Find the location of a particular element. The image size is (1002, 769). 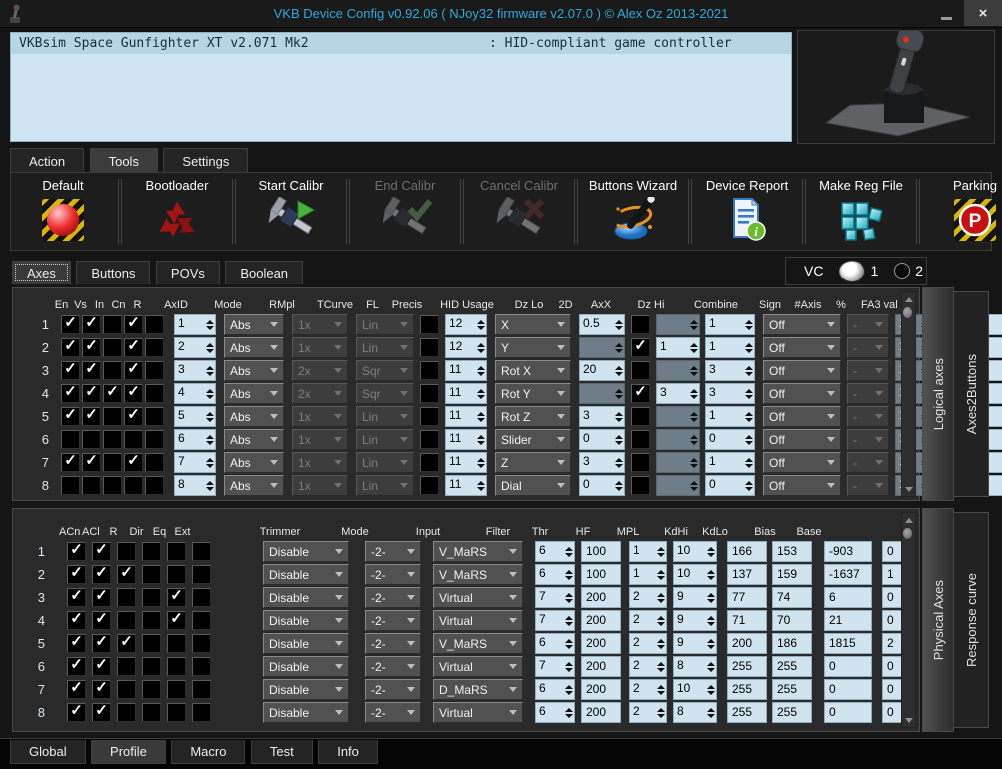

side-tab-logical-axes: Logical axes is located at coordinates (938, 394).